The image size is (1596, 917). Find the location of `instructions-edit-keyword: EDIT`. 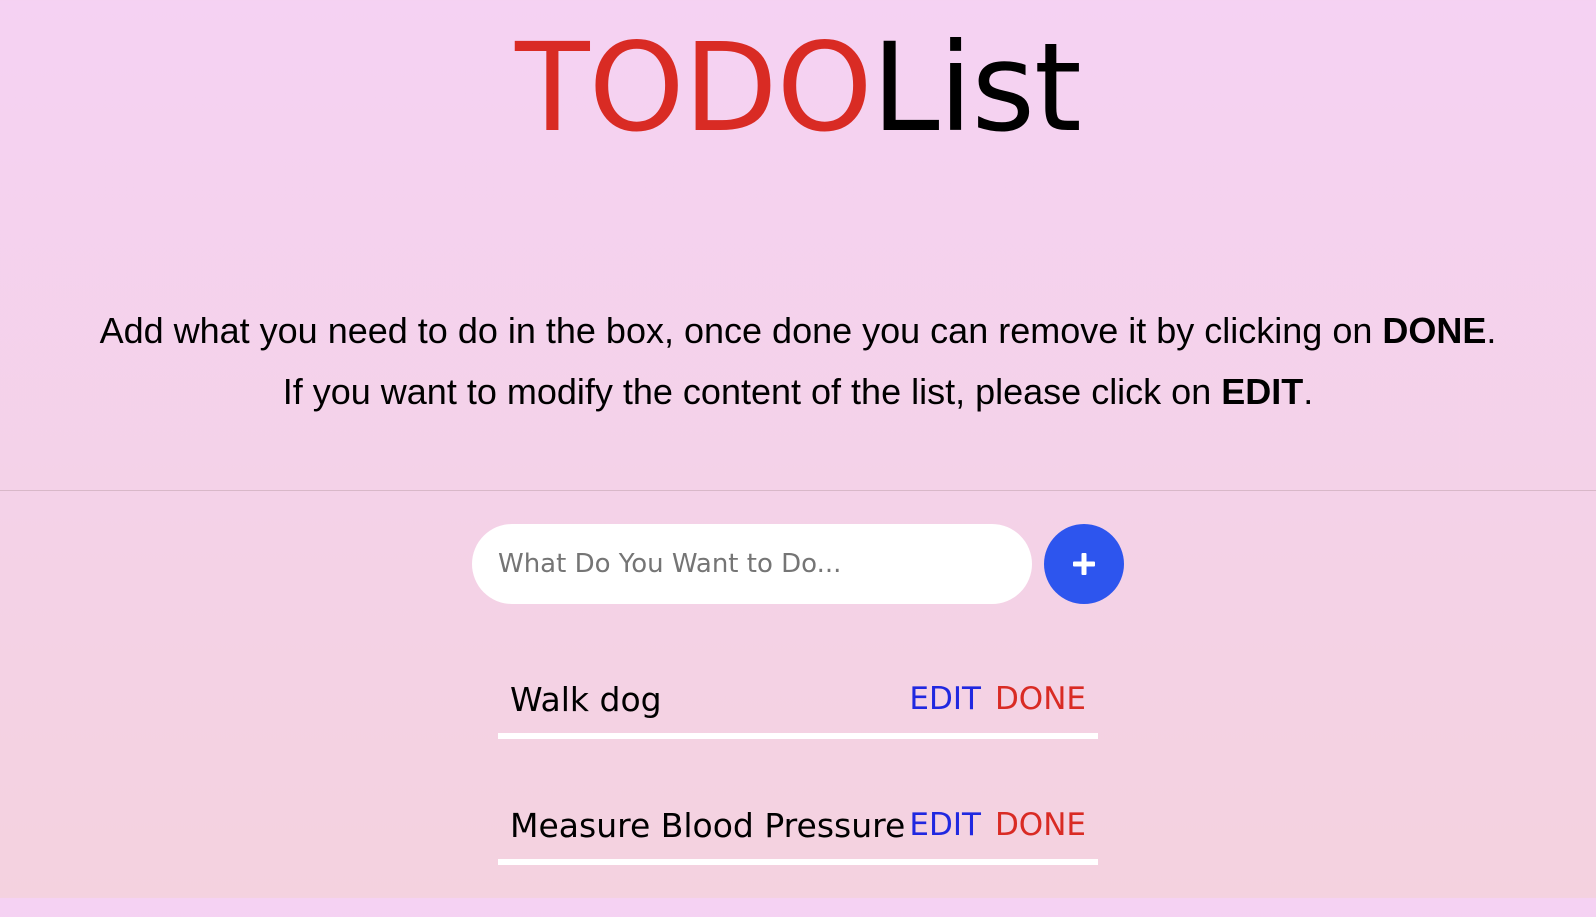

instructions-edit-keyword: EDIT is located at coordinates (1262, 391).